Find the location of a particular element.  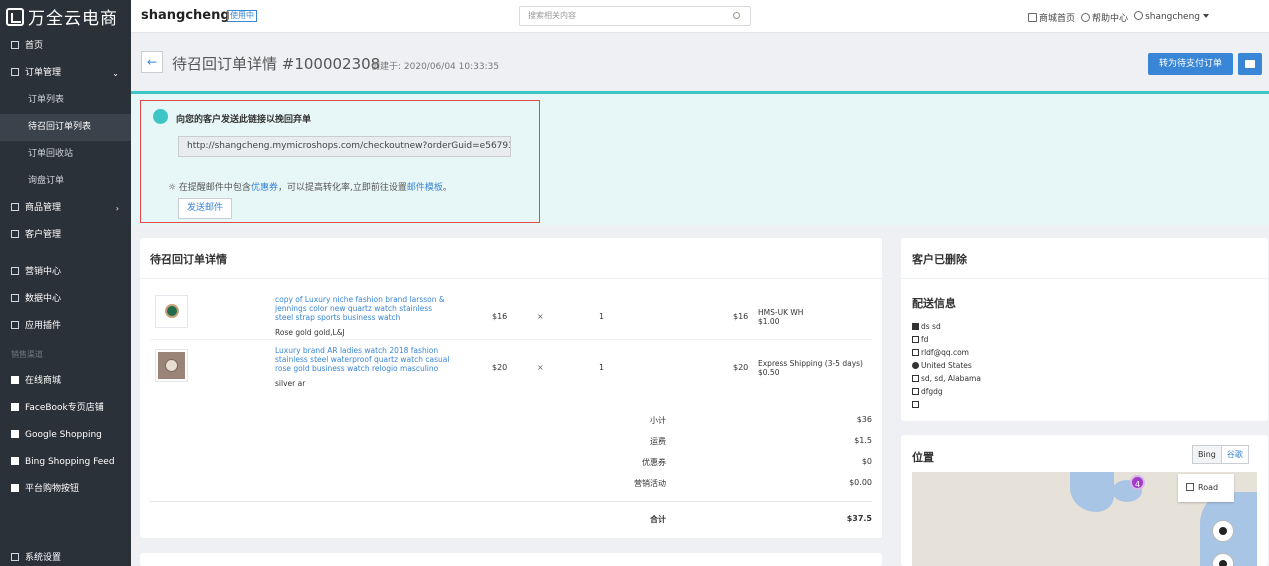

person-icon is located at coordinates (915, 326).